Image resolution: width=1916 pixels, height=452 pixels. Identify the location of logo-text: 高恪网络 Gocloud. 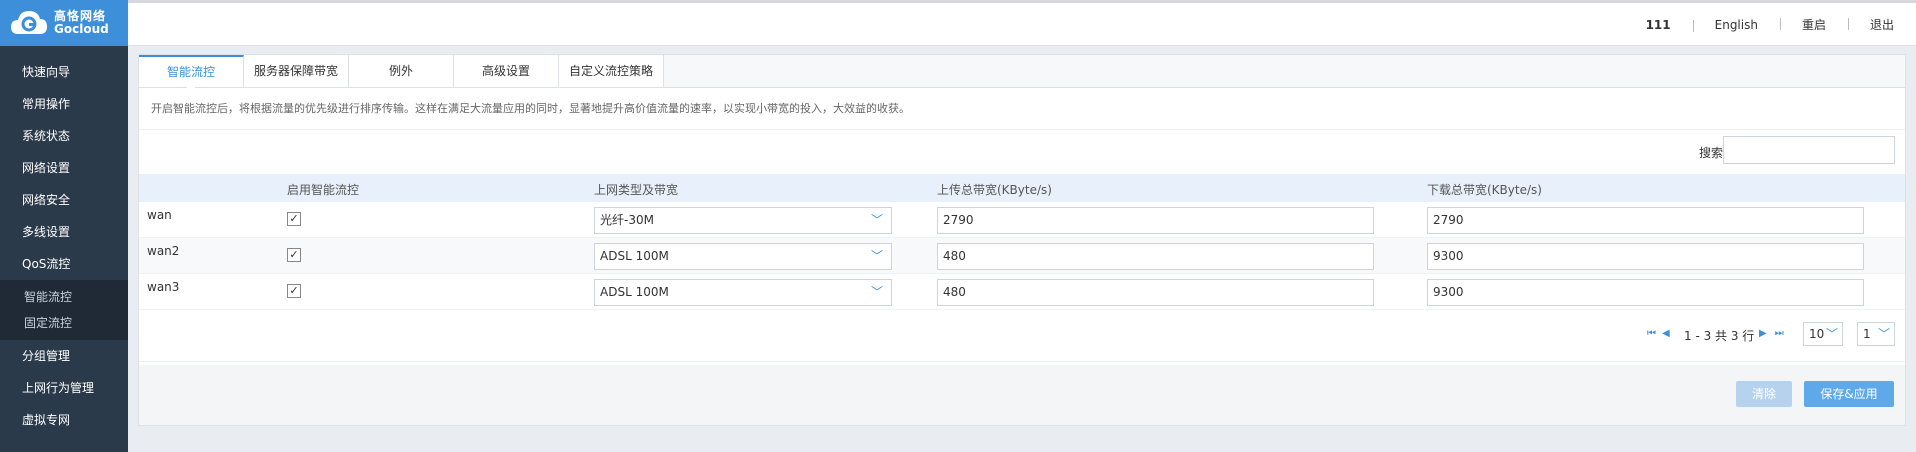
(81, 23).